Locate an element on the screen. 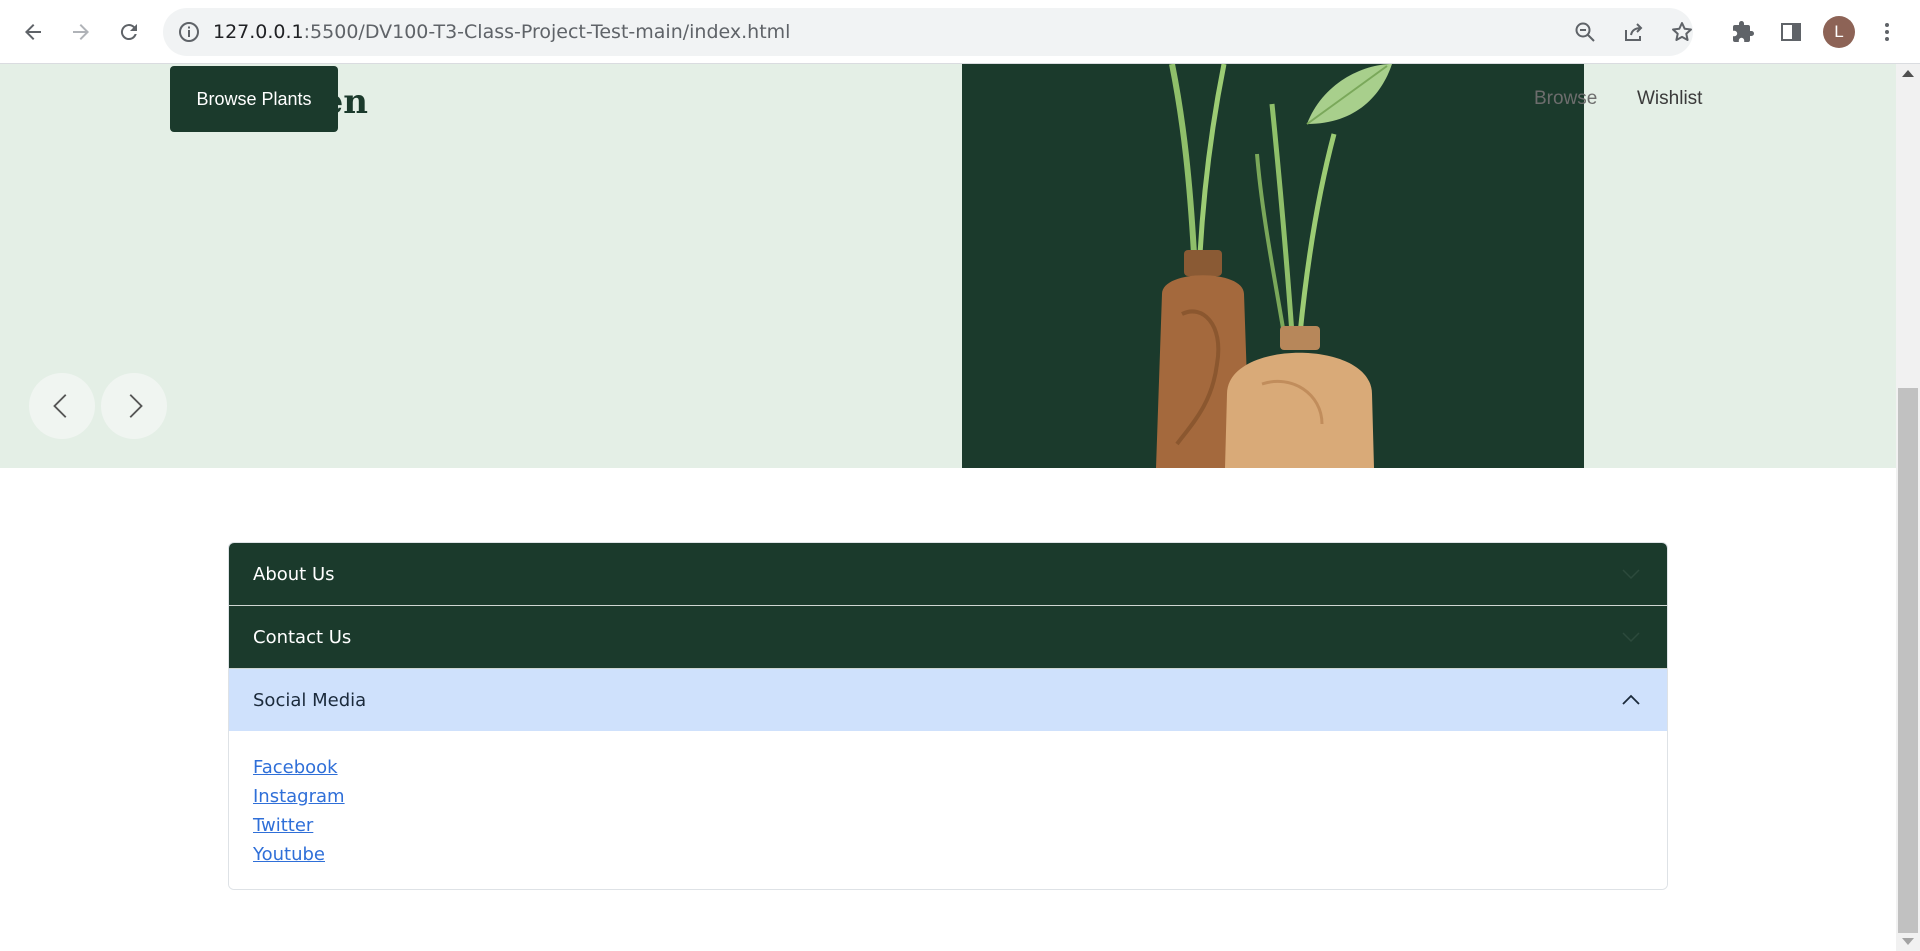  chevron-up-icon is located at coordinates (1631, 699).